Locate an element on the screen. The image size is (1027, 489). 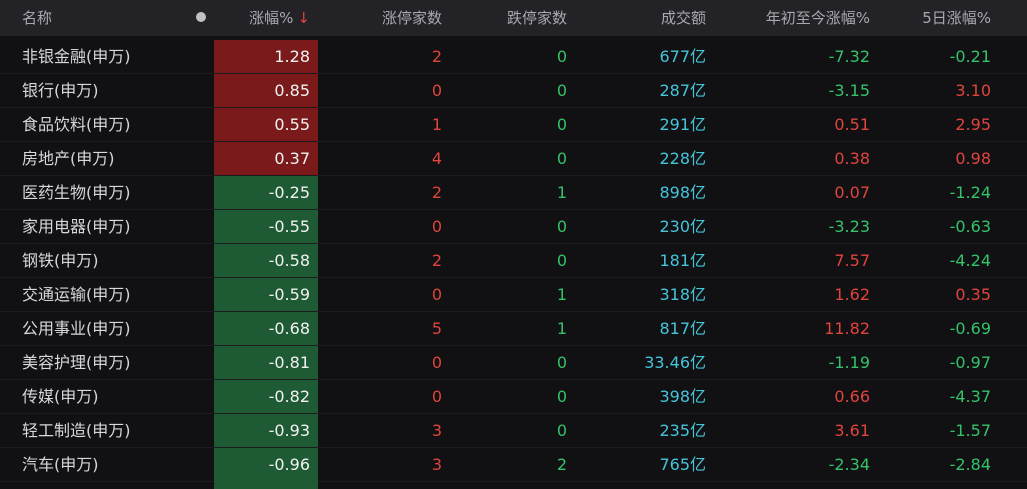
sector-name: 银行(申万) is located at coordinates (60, 90).